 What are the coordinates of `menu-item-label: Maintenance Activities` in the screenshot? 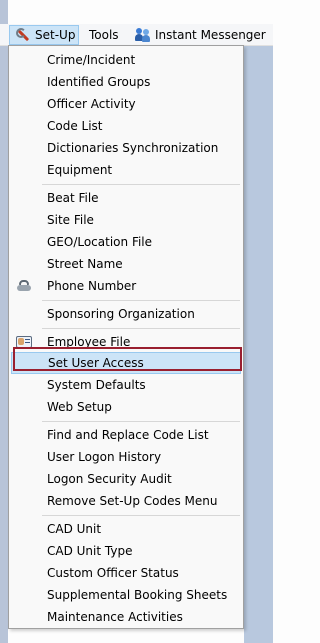 It's located at (115, 617).